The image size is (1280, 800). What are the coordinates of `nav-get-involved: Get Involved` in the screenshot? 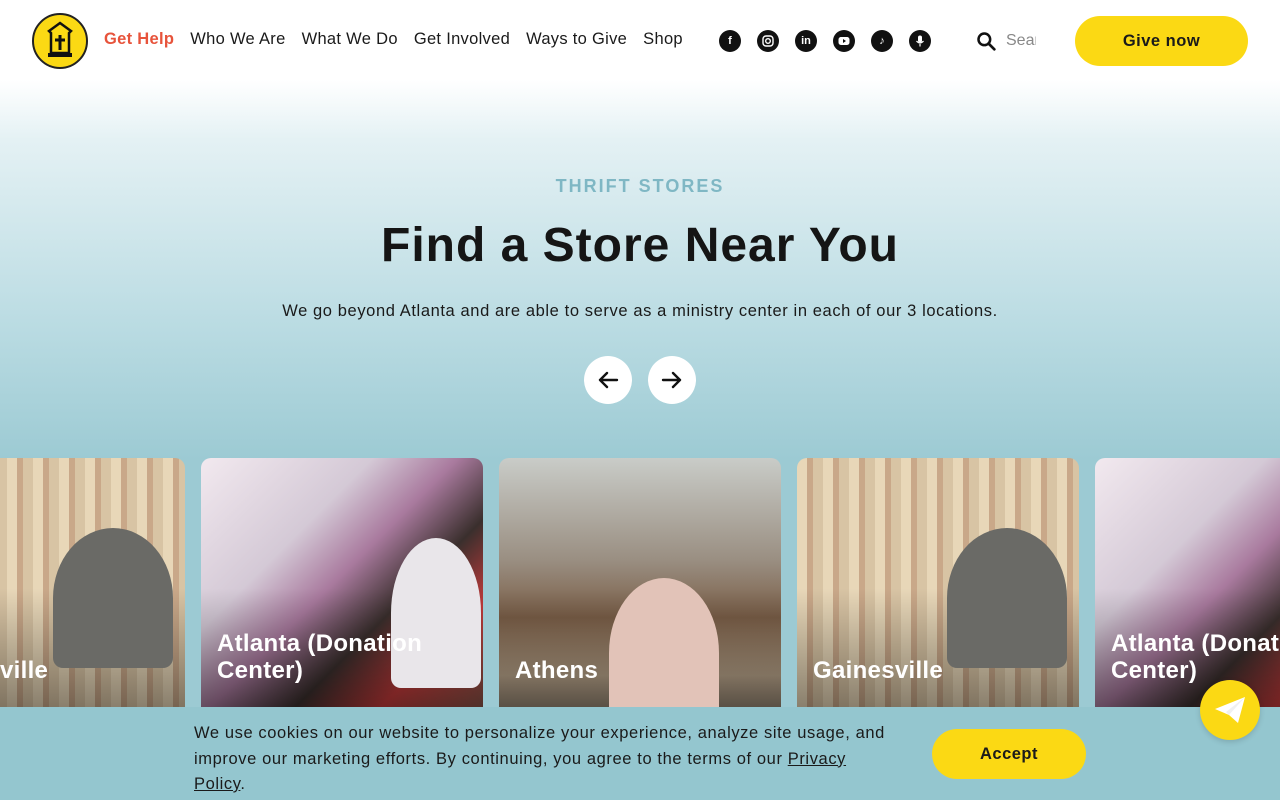 It's located at (462, 39).